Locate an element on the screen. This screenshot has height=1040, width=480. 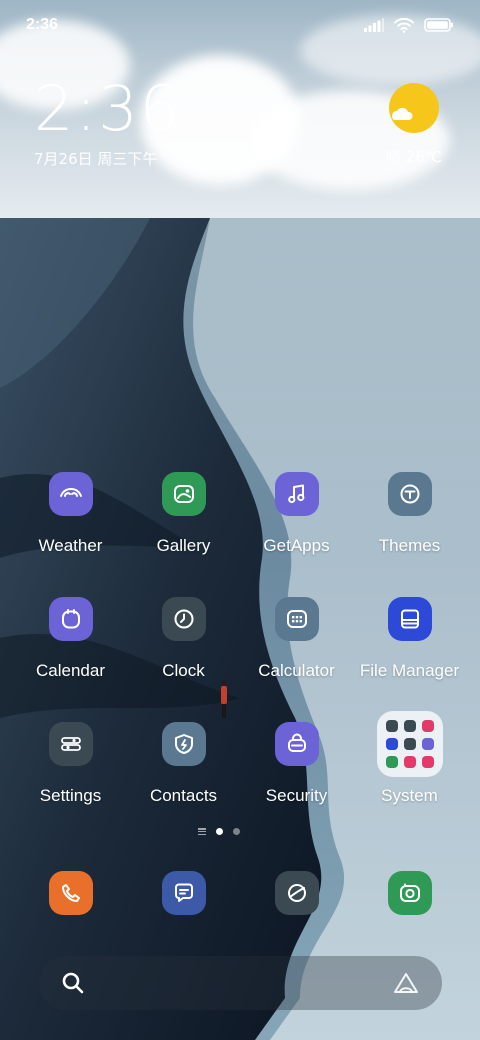
widget-time: 2:36 is located at coordinates (108, 108).